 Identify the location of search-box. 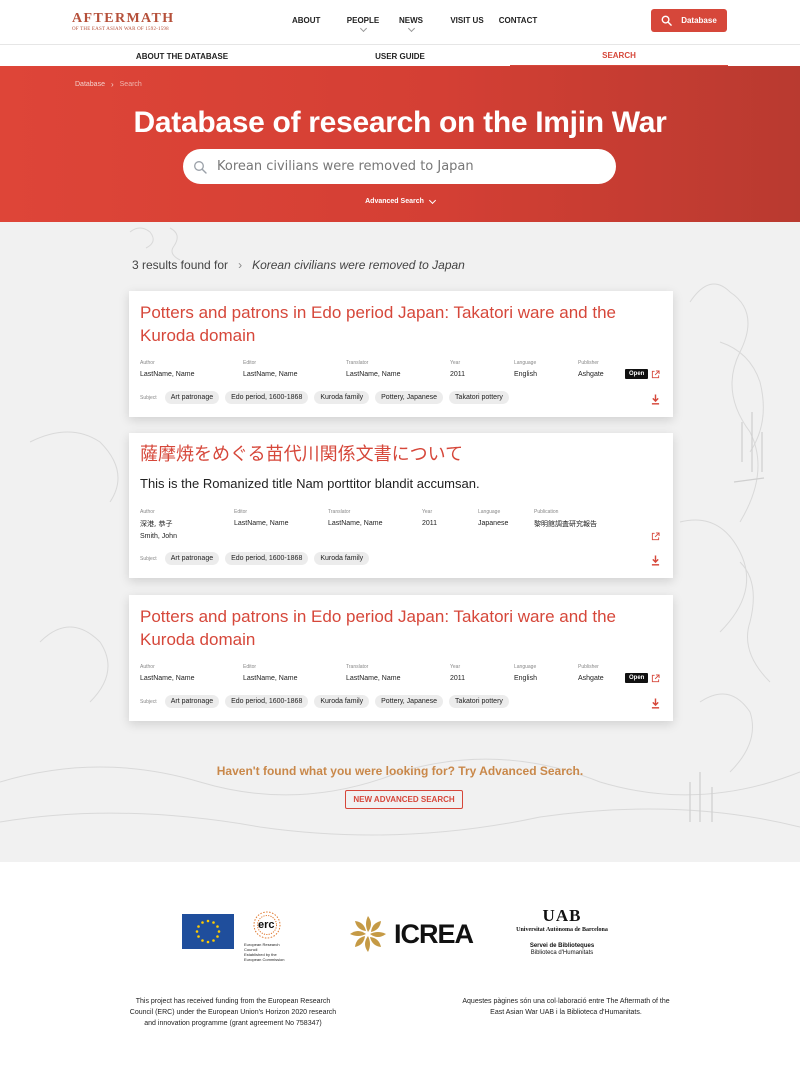
(399, 166).